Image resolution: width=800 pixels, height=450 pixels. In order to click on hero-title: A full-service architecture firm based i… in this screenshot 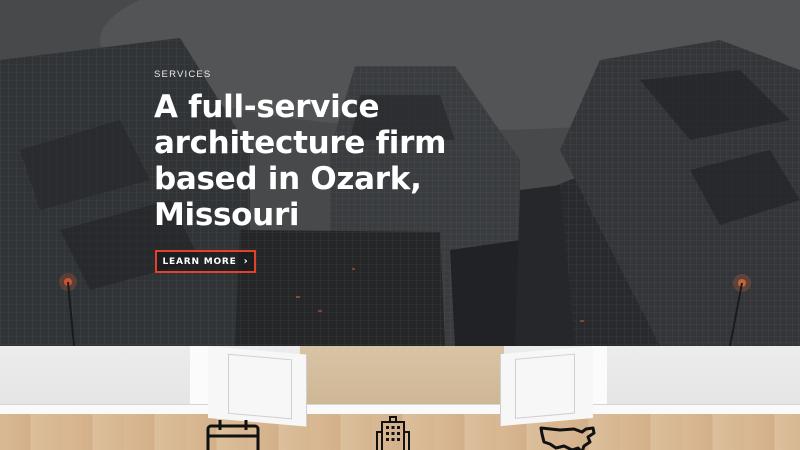, I will do `click(300, 161)`.